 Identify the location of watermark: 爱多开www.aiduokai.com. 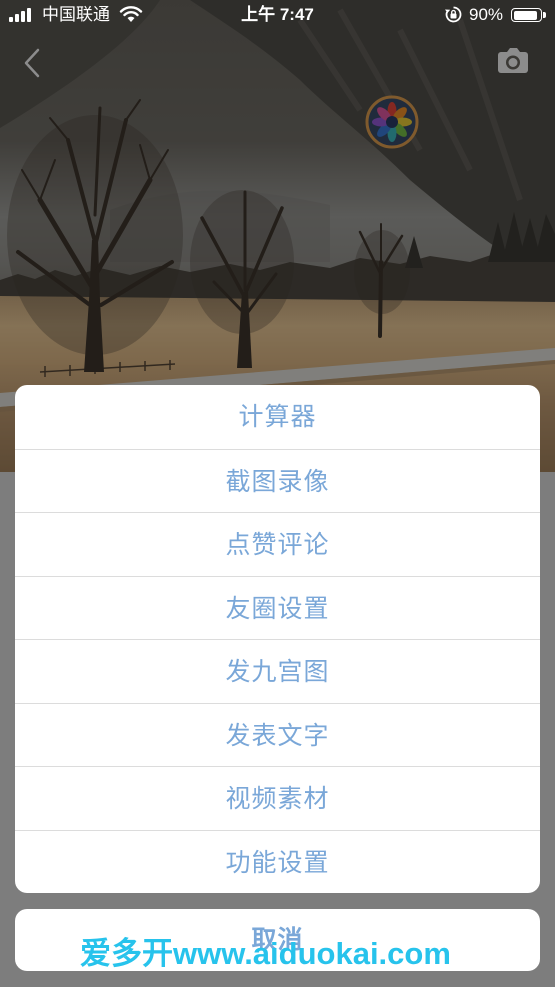
(265, 953).